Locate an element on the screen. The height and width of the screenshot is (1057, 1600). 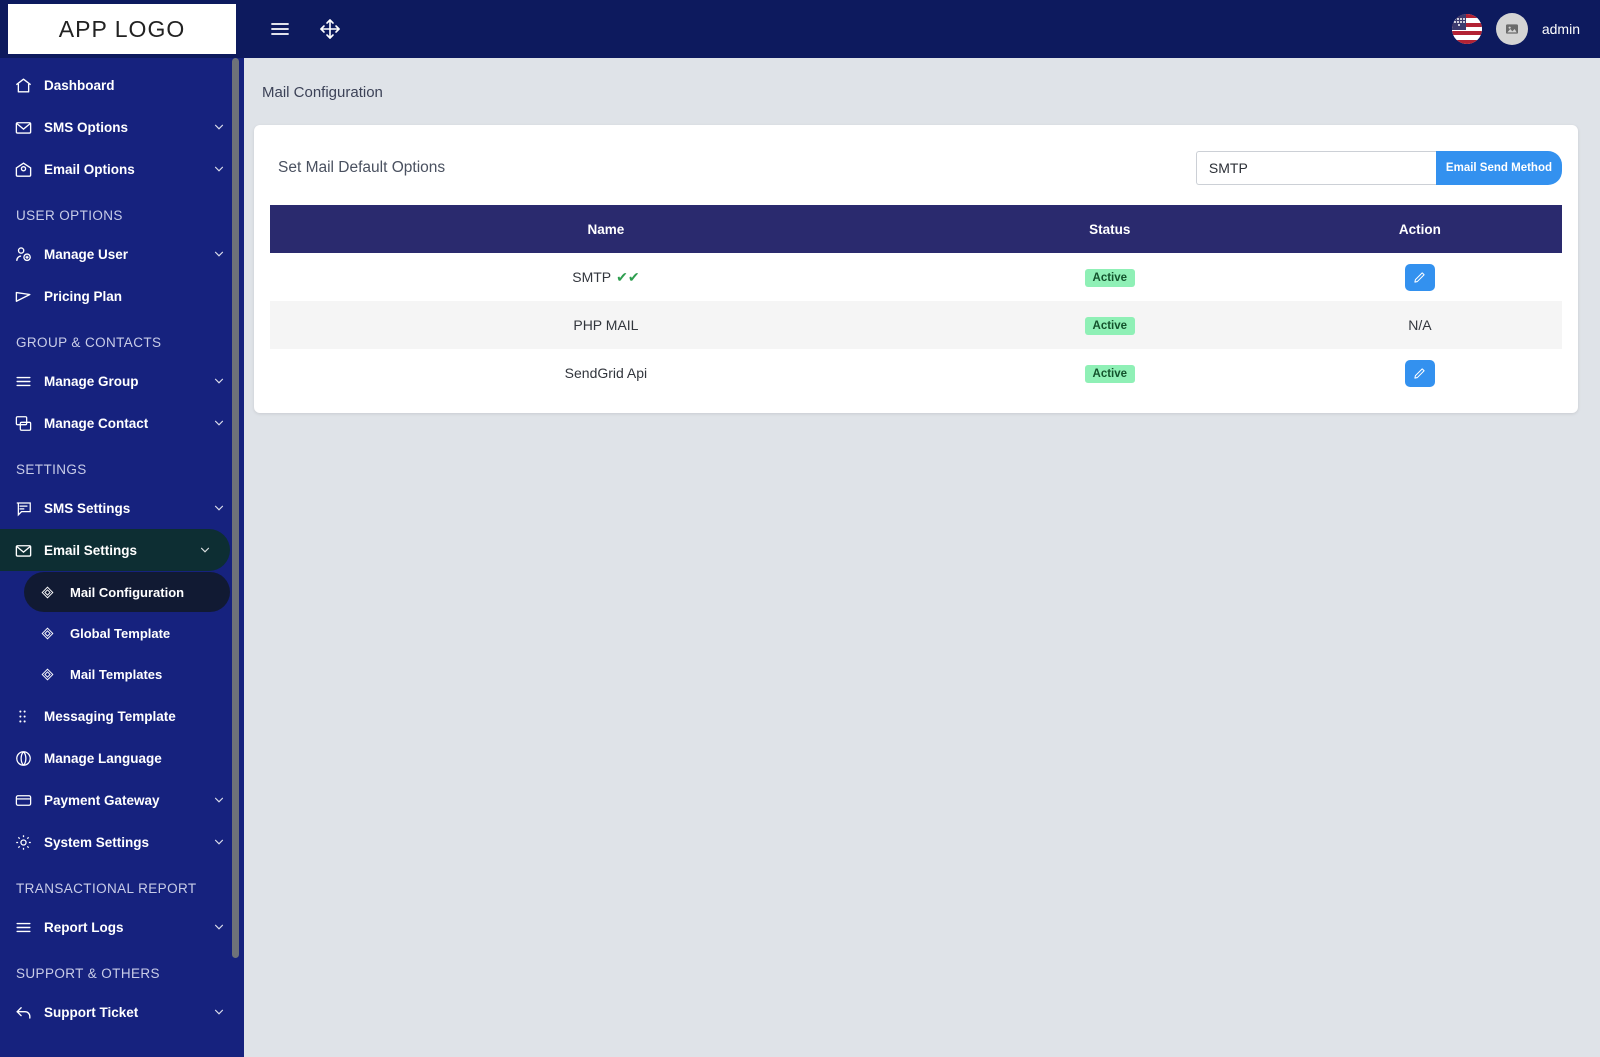
column-header-status: Status is located at coordinates (1109, 229).